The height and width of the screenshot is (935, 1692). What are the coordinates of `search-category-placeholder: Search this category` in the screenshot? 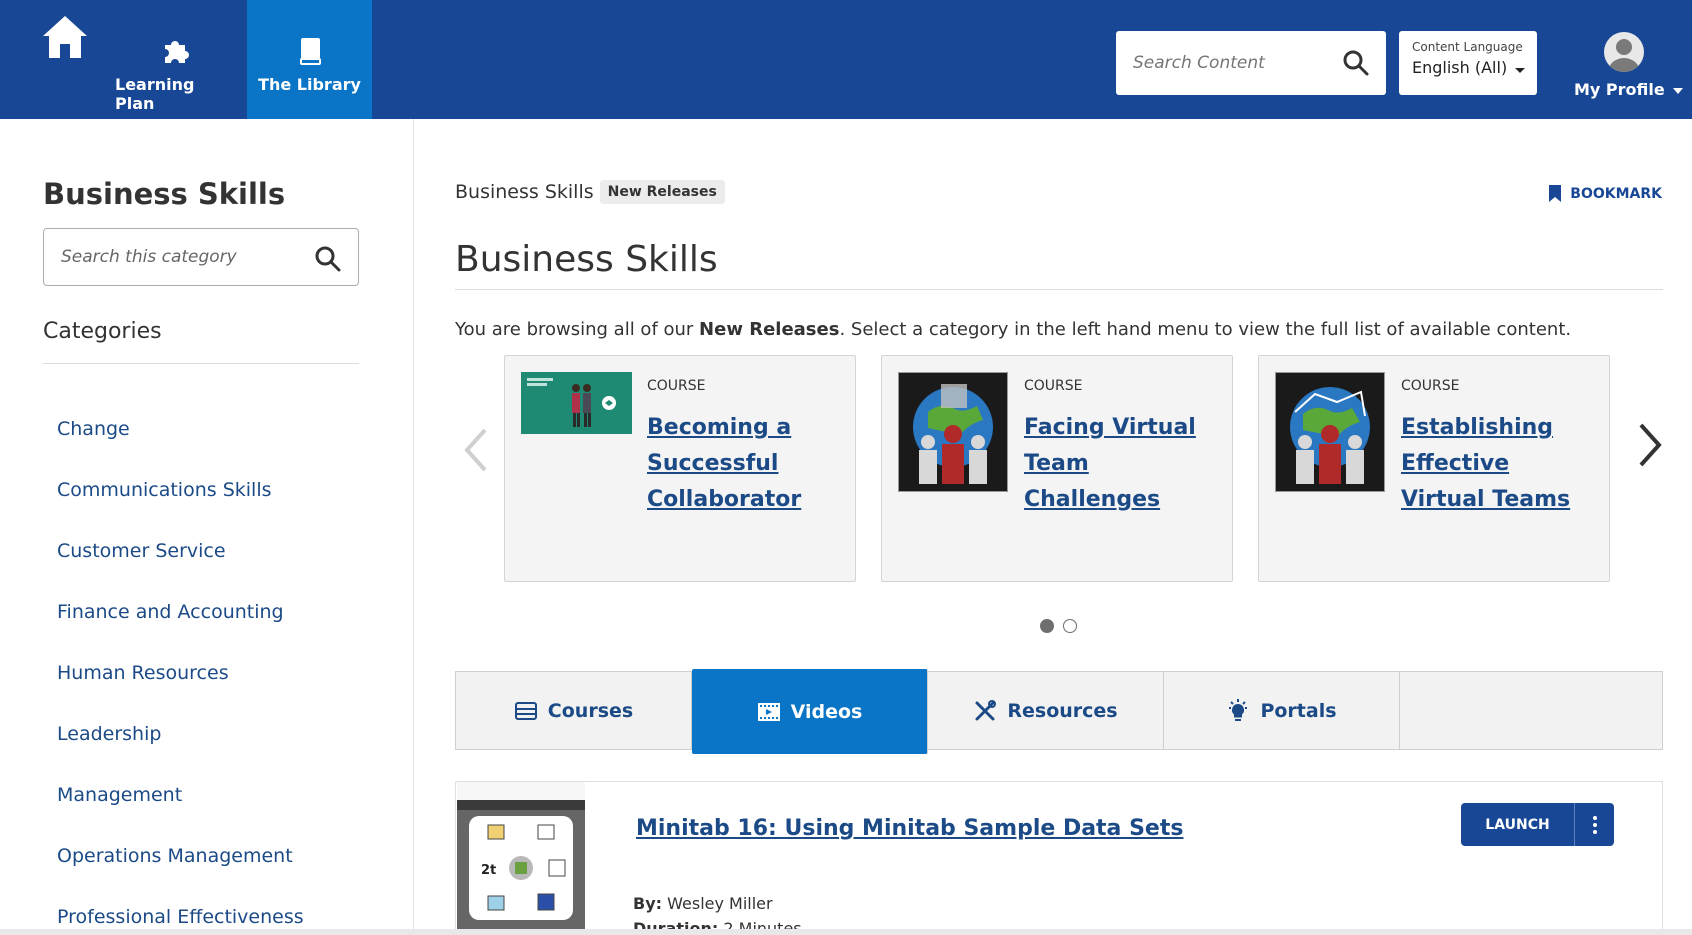 It's located at (149, 257).